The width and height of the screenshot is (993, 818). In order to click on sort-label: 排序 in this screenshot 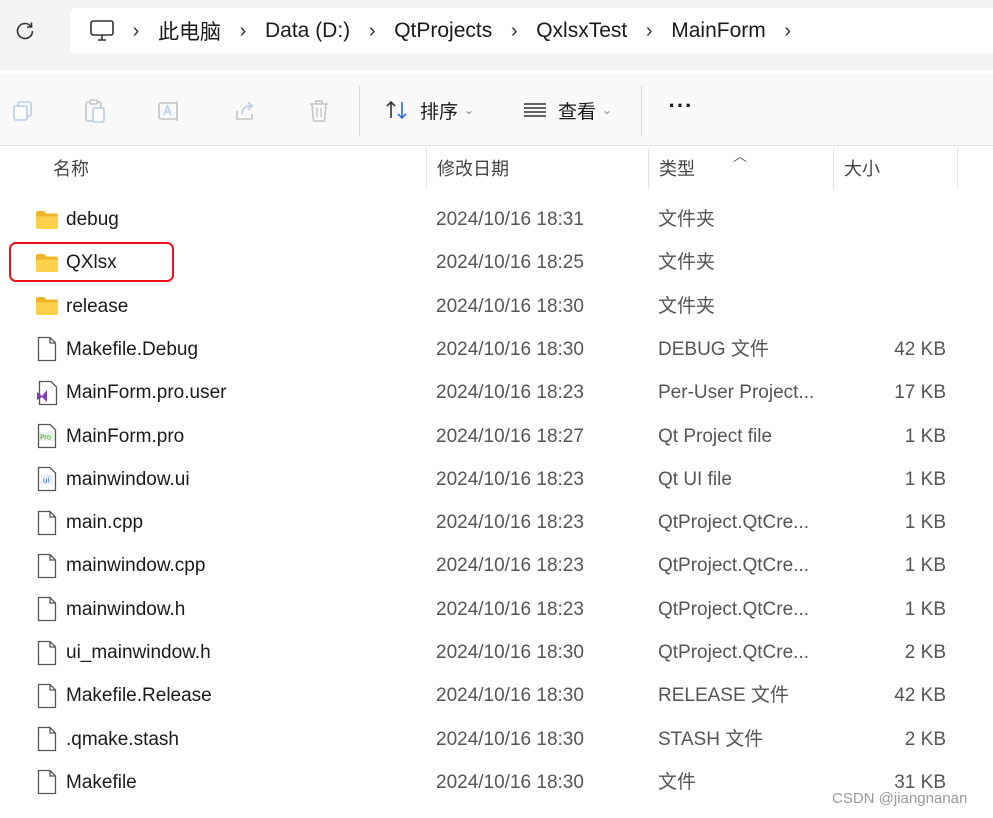, I will do `click(439, 112)`.